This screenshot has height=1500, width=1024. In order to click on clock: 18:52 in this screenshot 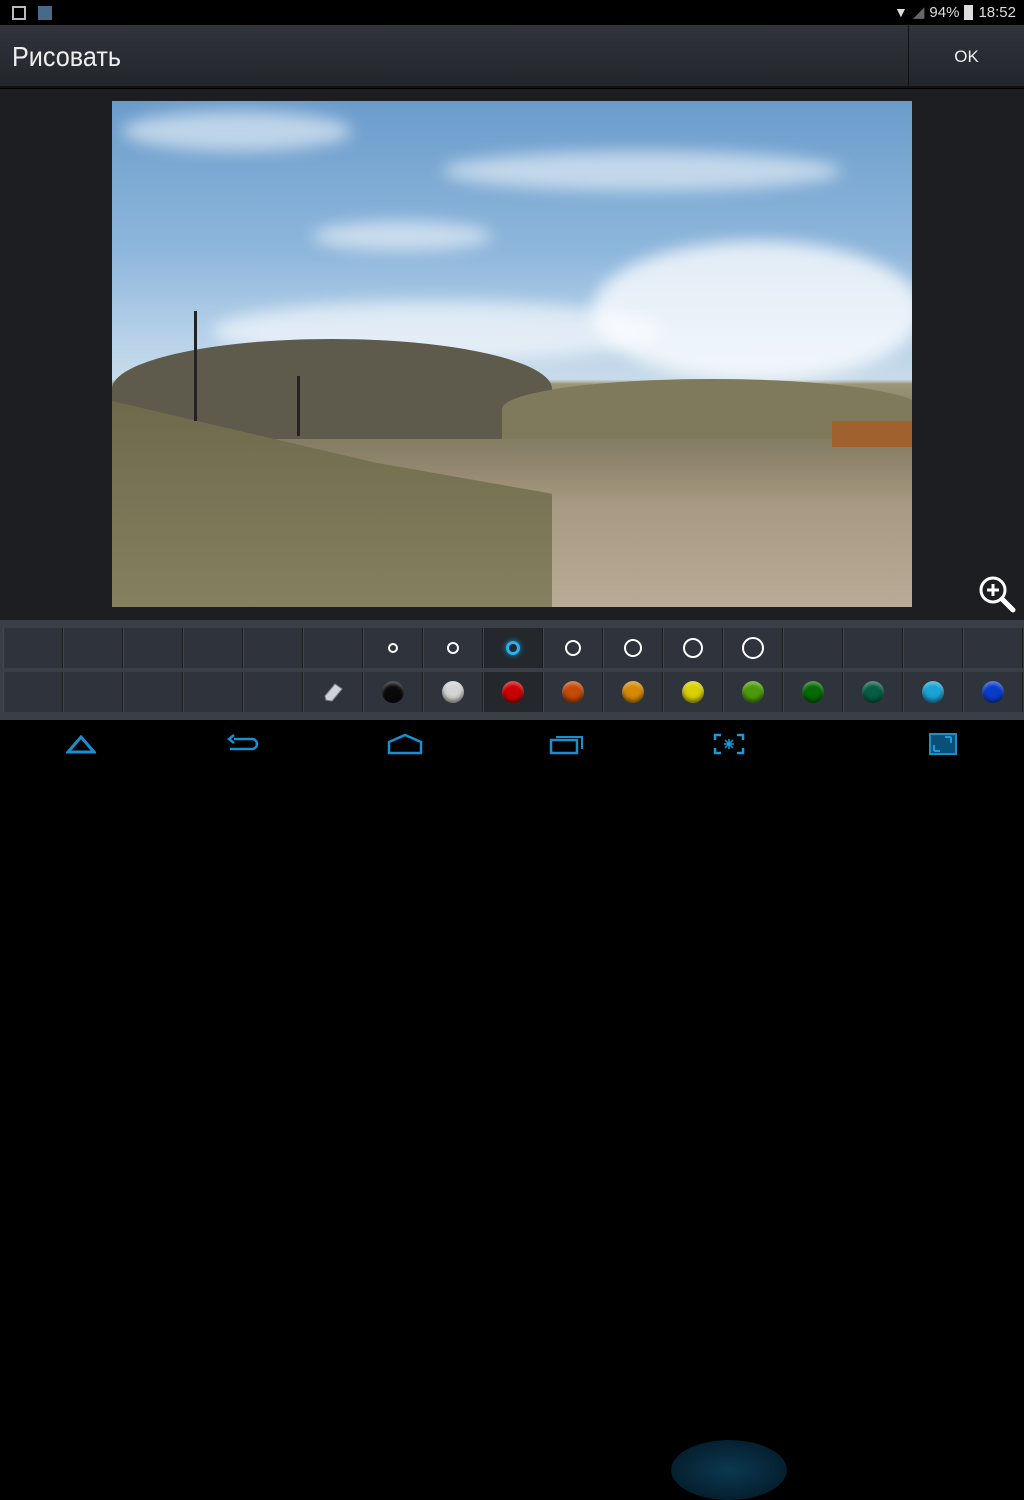, I will do `click(997, 12)`.